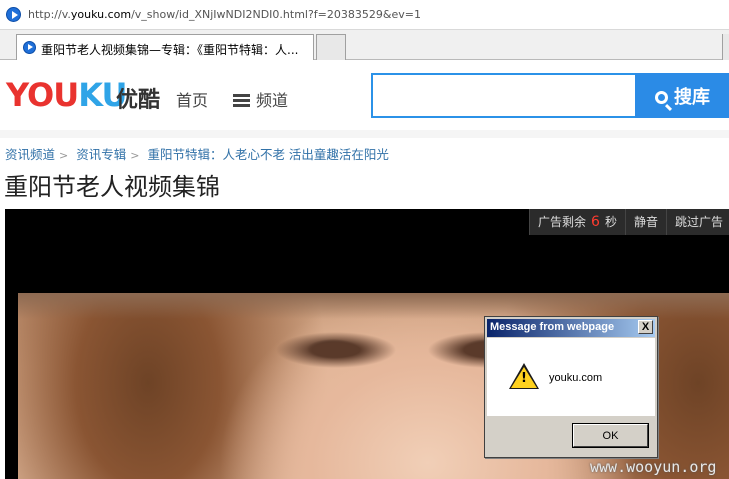  I want to click on alert-dialog: Message from webpage X ! youku.com OK, so click(571, 387).